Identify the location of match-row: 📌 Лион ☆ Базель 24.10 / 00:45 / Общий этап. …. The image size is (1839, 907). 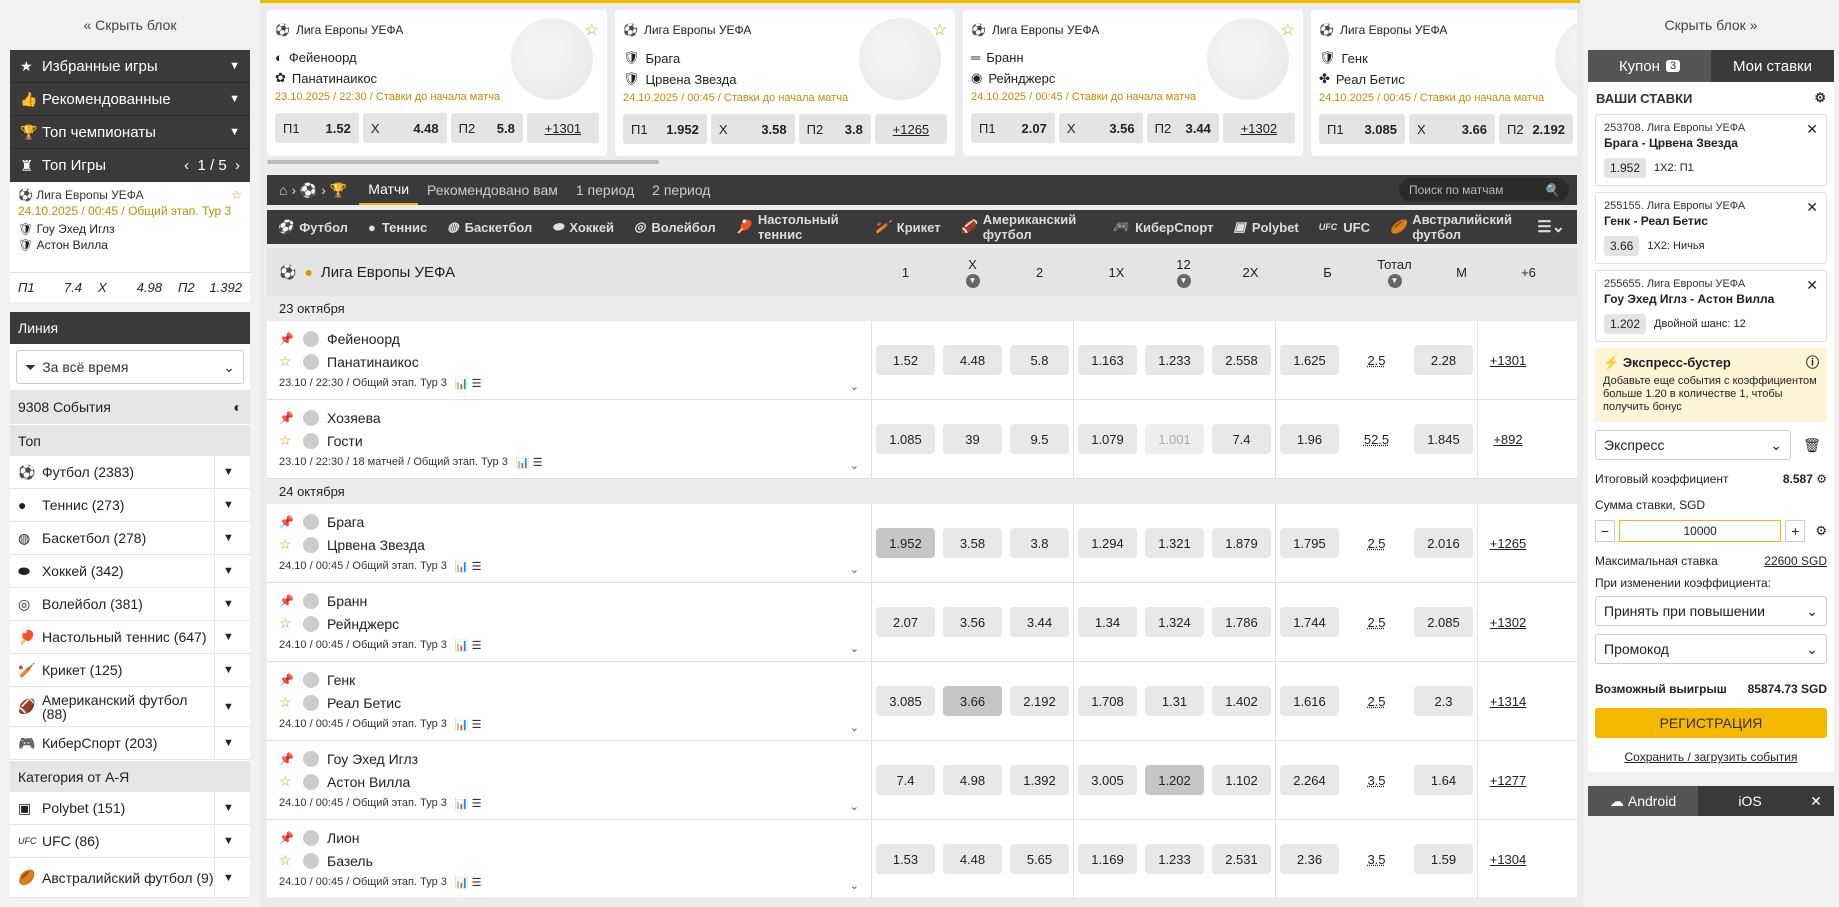
(922, 859).